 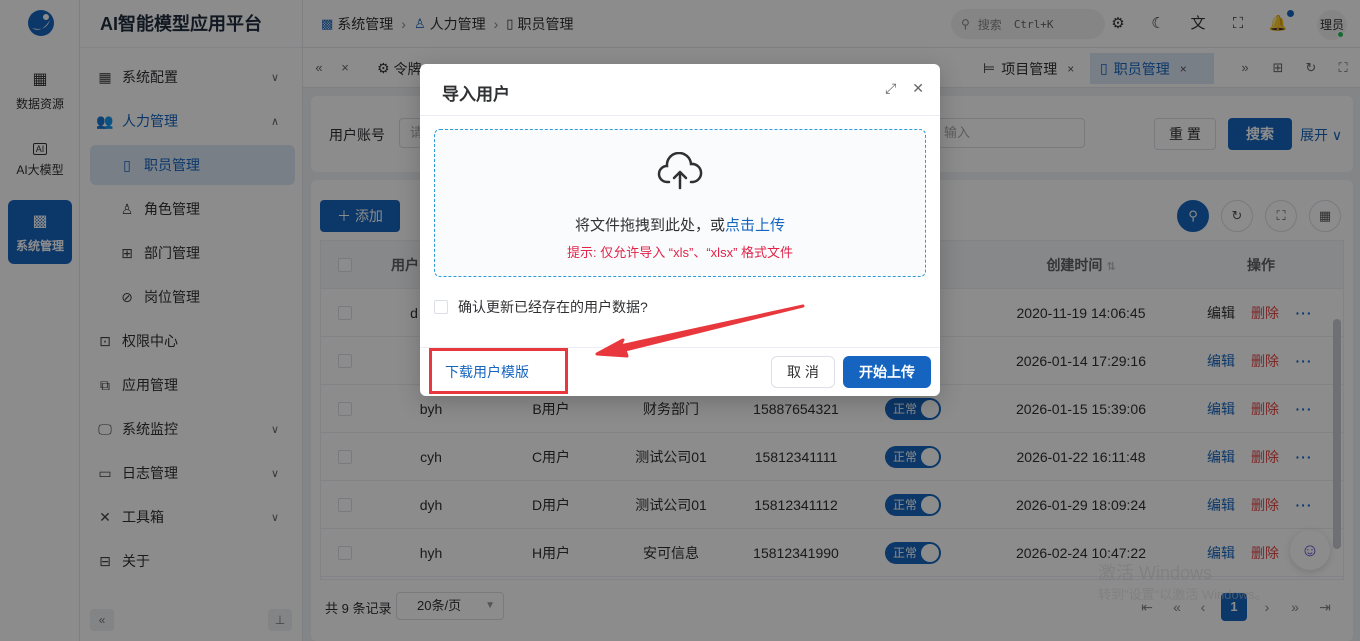 What do you see at coordinates (755, 225) in the screenshot?
I see `click-upload-link: 点击上传` at bounding box center [755, 225].